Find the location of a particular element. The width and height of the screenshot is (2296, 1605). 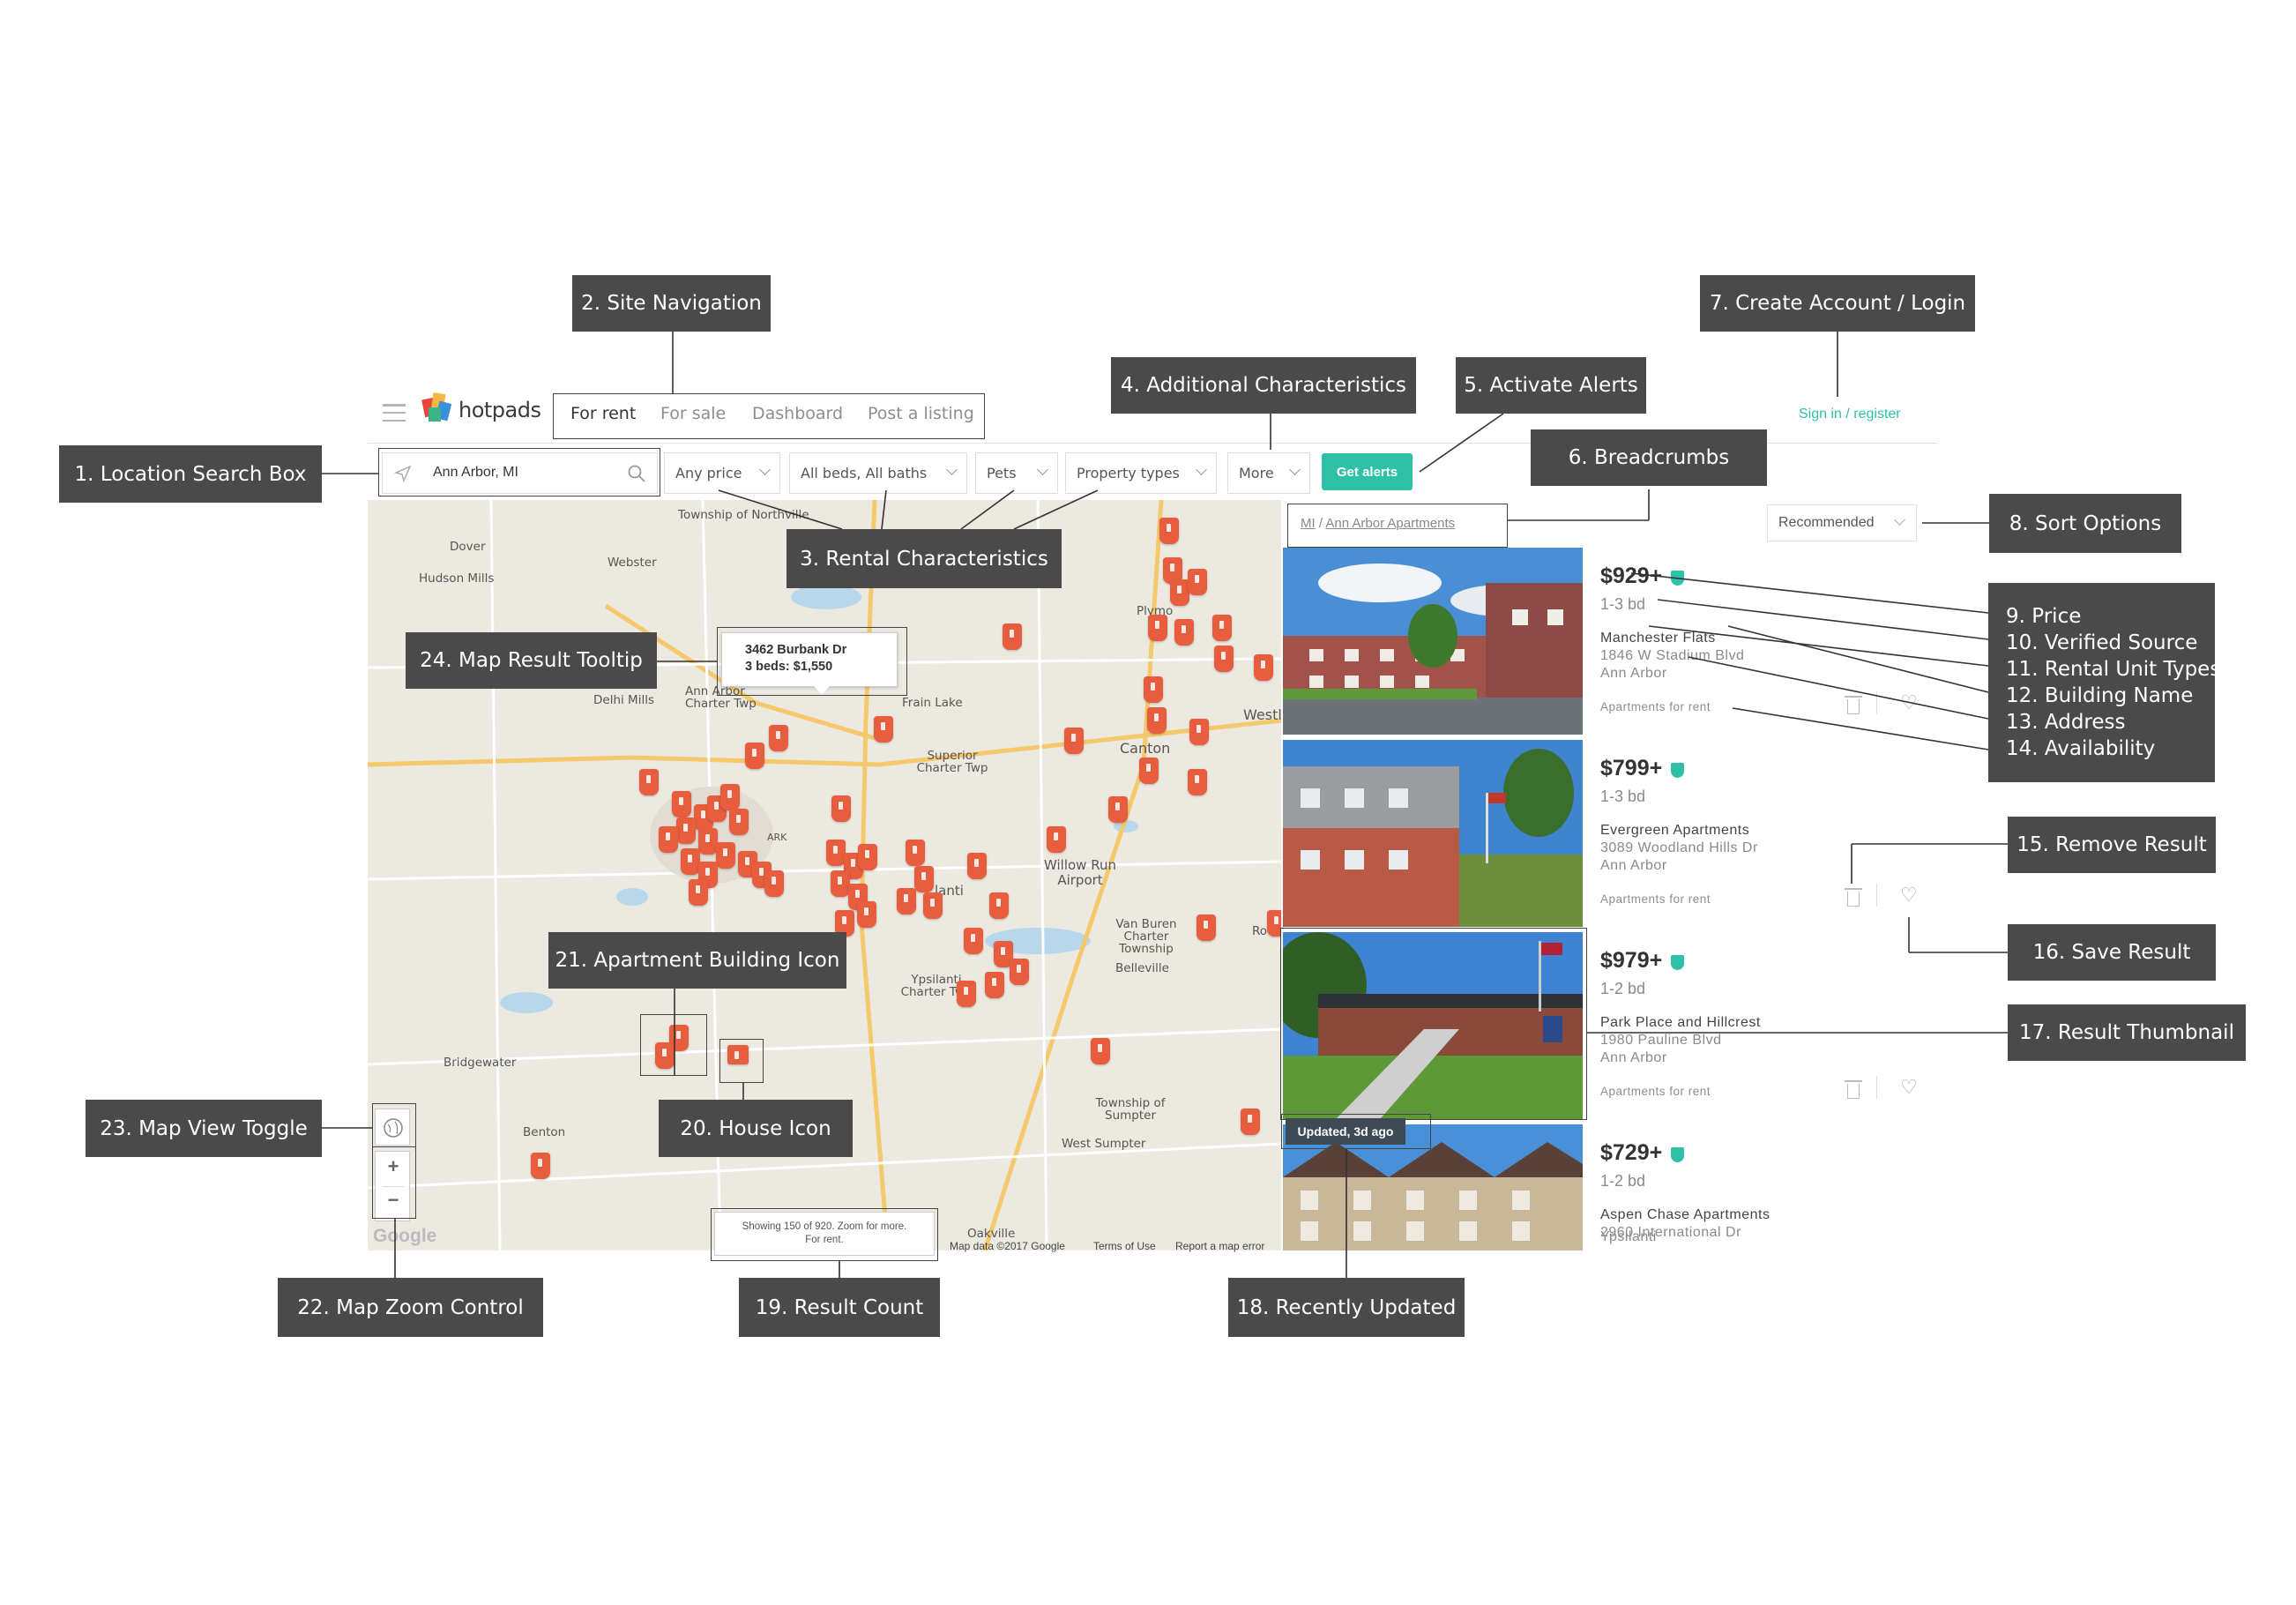

callout-location-search: 1. Location Search Box is located at coordinates (190, 474).